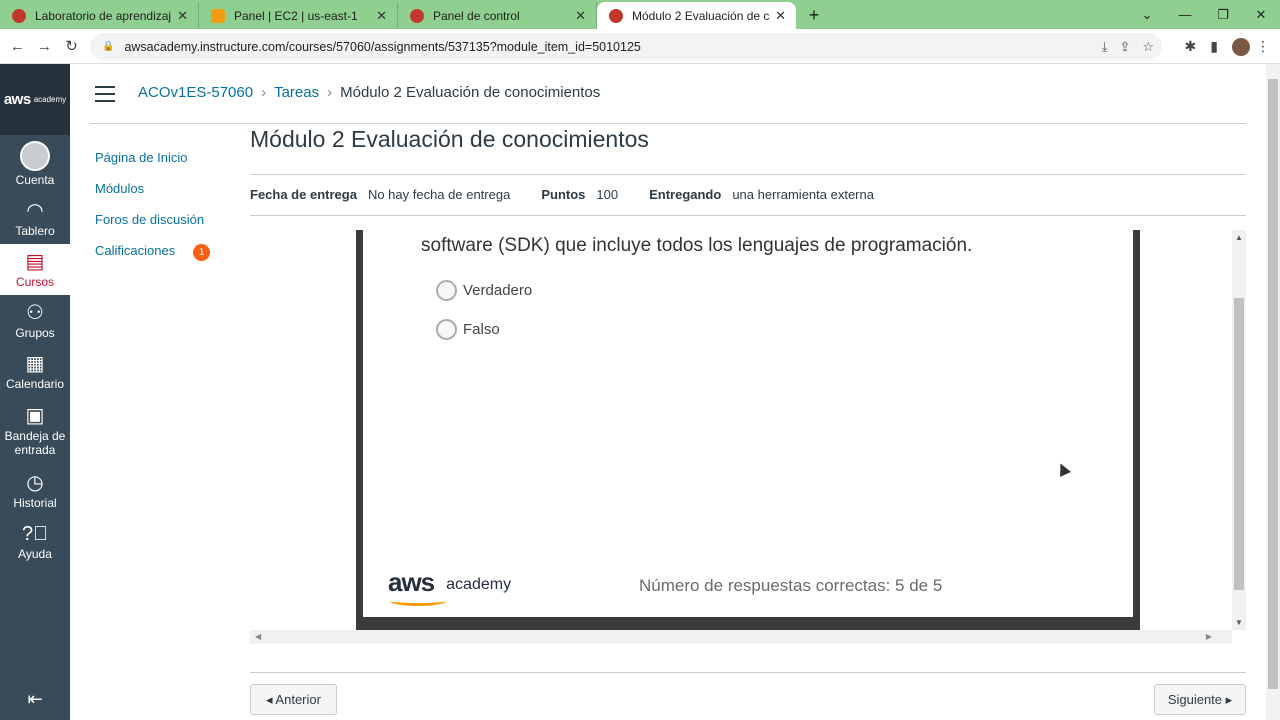 The image size is (1280, 720). What do you see at coordinates (108, 46) in the screenshot?
I see `lock-icon: 🔒` at bounding box center [108, 46].